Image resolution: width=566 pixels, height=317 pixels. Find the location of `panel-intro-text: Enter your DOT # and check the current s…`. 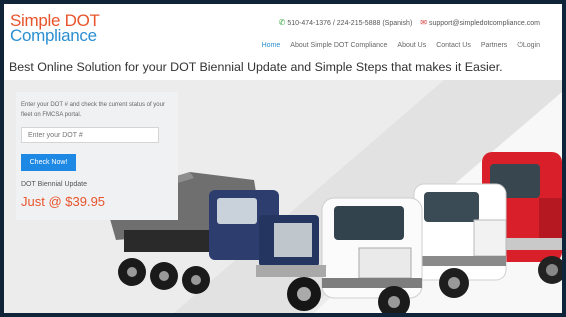

panel-intro-text: Enter your DOT # and check the current s… is located at coordinates (93, 110).